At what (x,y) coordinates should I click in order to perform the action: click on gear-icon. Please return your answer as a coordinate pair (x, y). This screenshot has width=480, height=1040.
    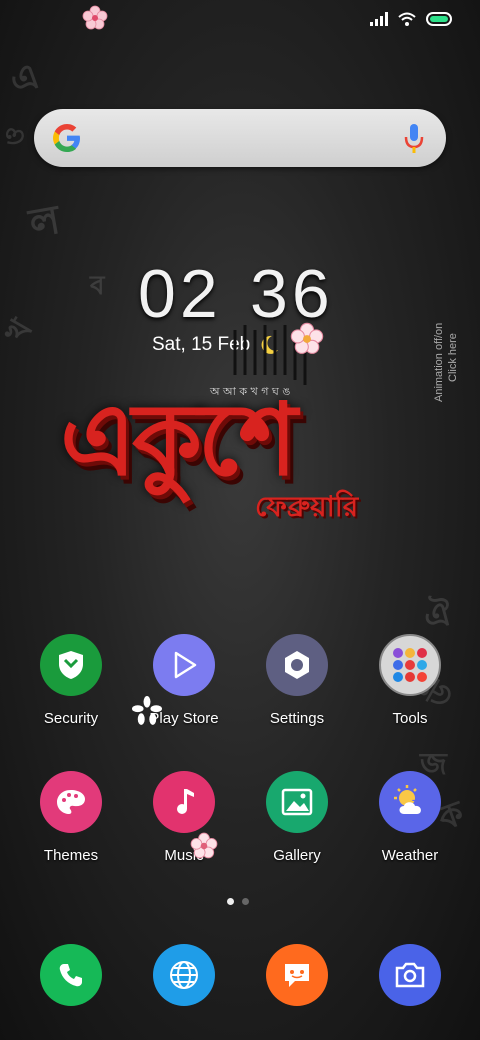
    Looking at the image, I should click on (297, 665).